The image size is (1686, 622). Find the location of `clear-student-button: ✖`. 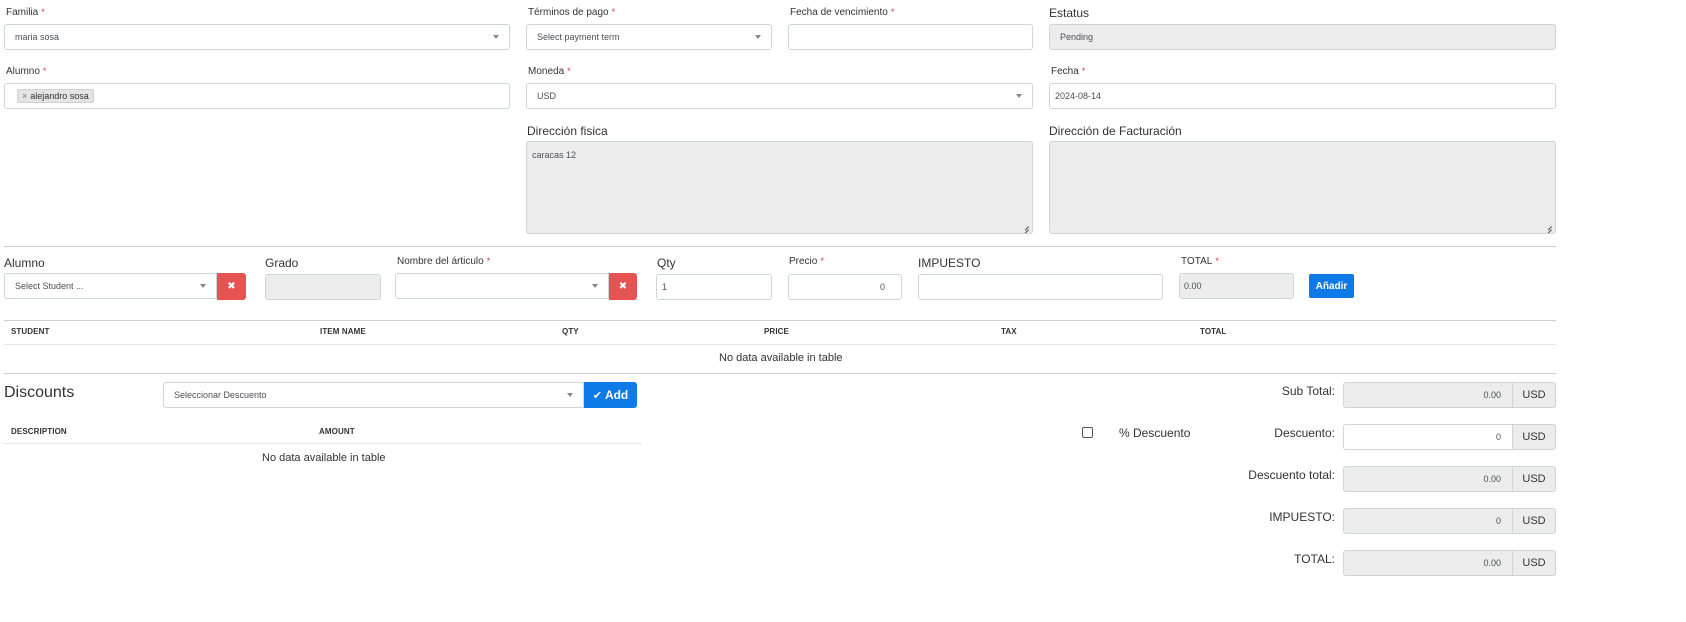

clear-student-button: ✖ is located at coordinates (231, 286).